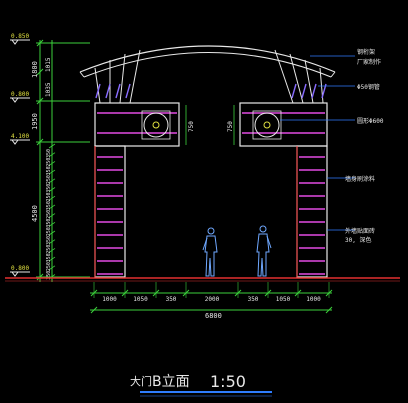 This screenshot has width=408, height=403. Describe the element at coordinates (263, 229) in the screenshot. I see `figure-right-head` at that location.